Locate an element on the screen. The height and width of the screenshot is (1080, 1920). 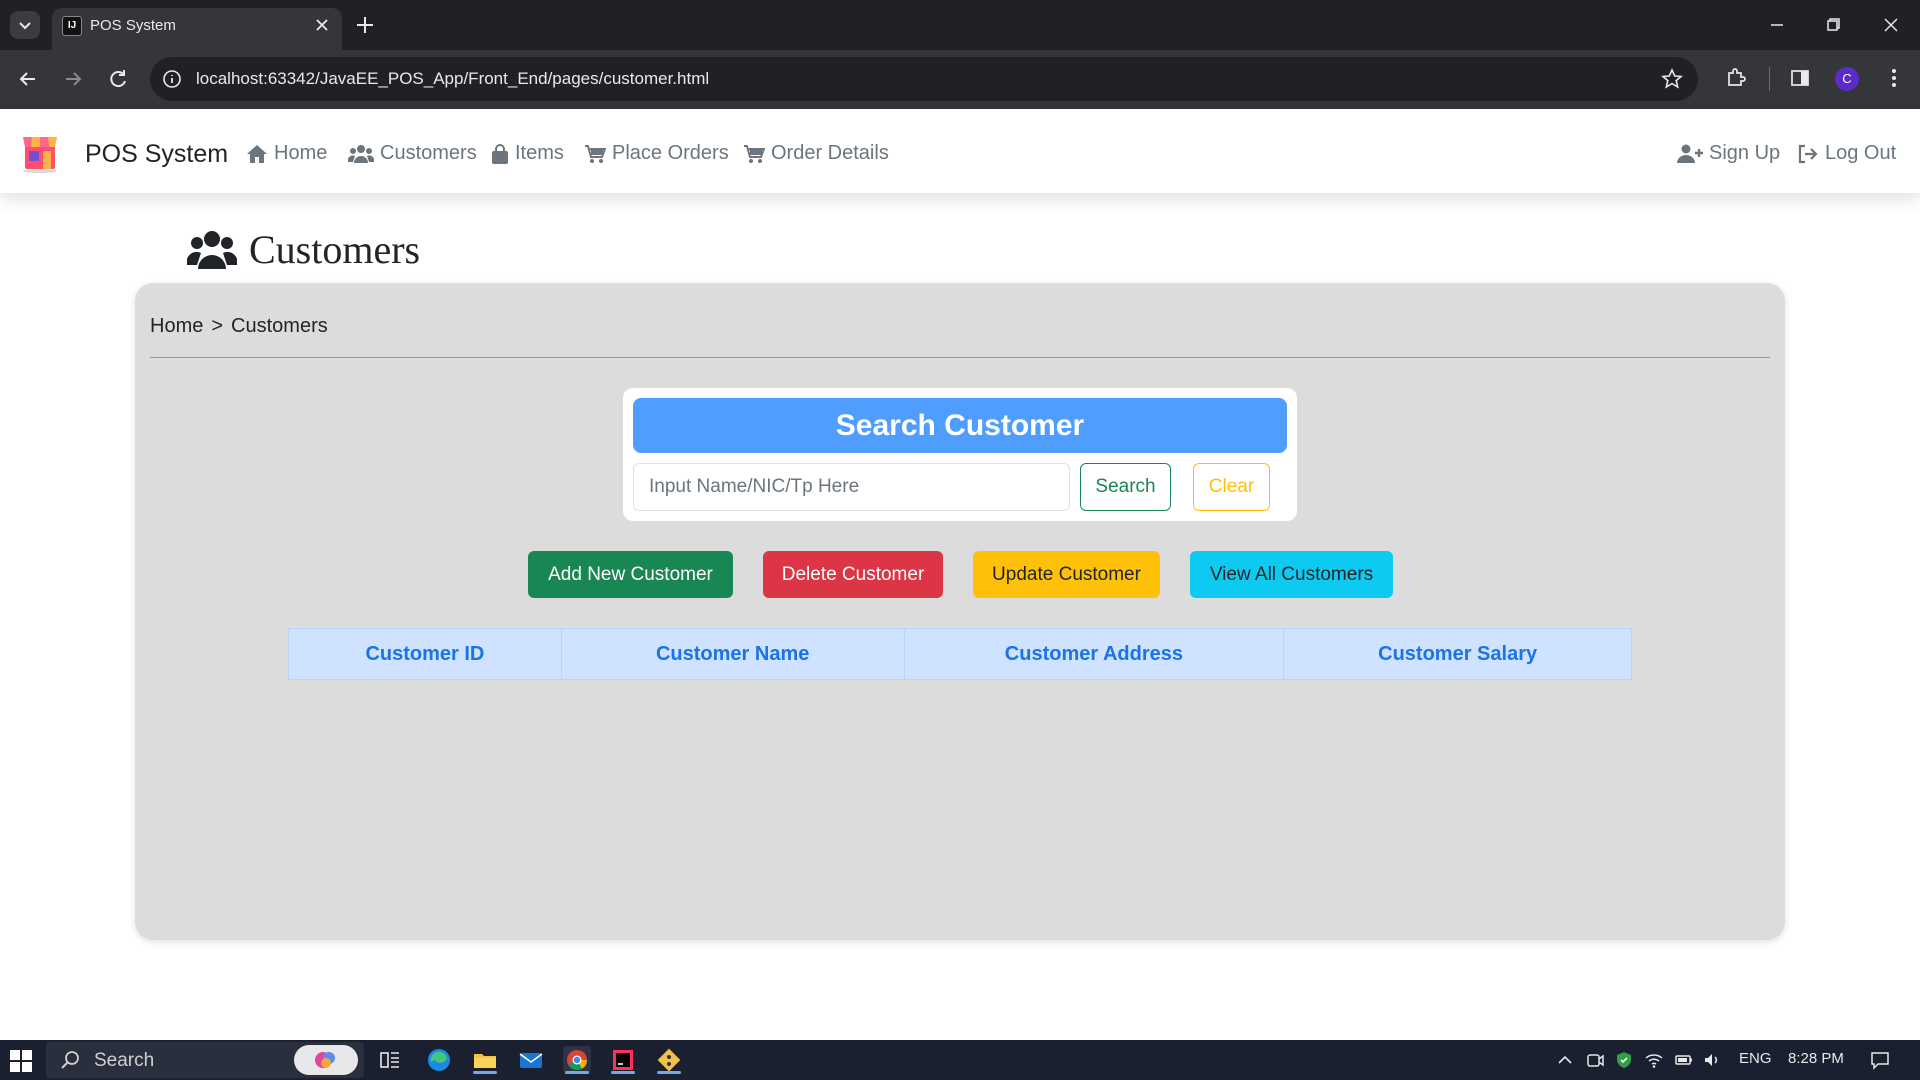
nav-place-orders-label: Place Orders is located at coordinates (670, 153).